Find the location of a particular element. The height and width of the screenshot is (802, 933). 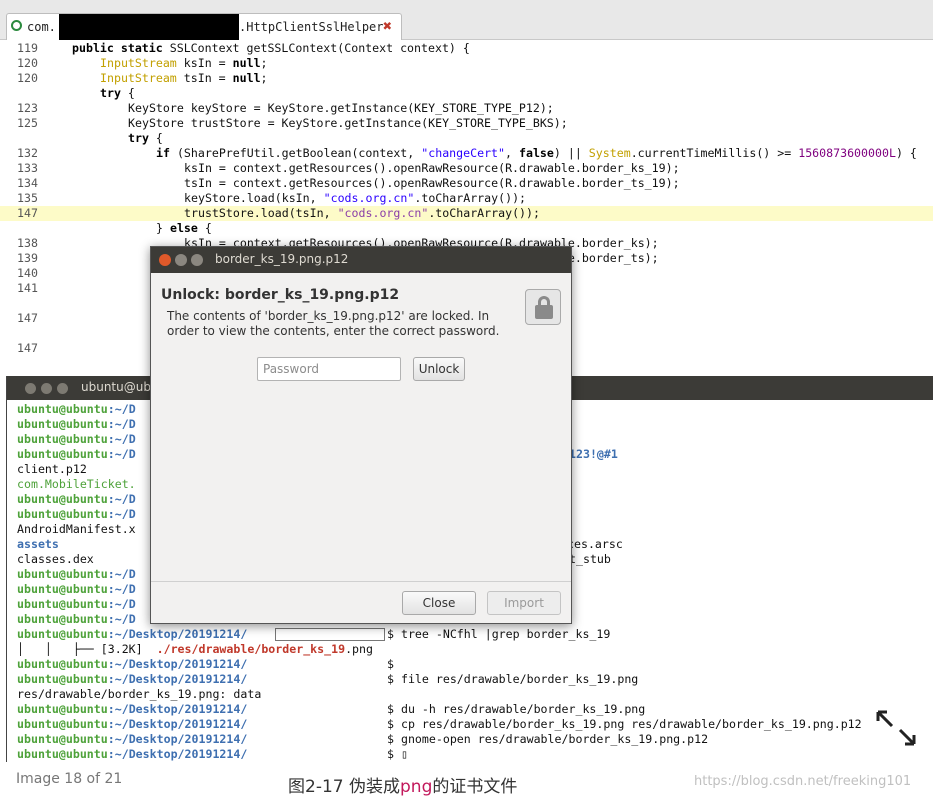

output-text: res/drawable/border_ks_19.png: data is located at coordinates (139, 694).